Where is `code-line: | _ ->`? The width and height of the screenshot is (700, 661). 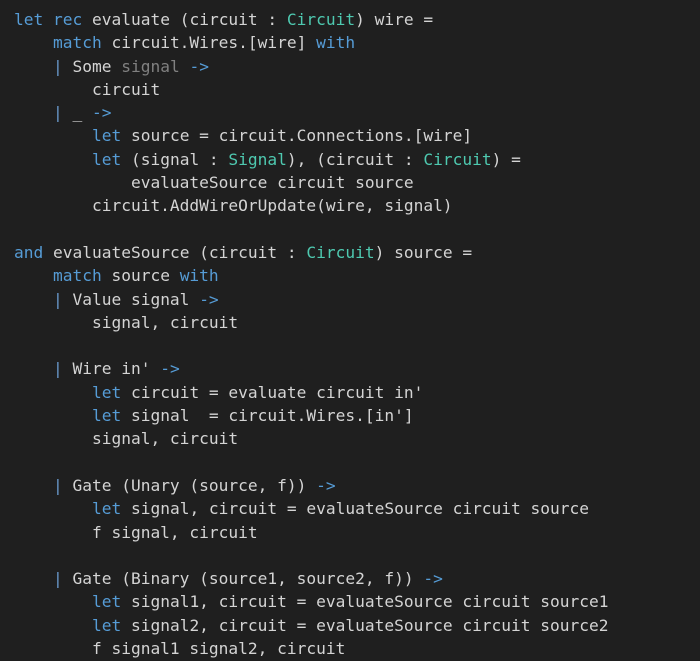
code-line: | _ -> is located at coordinates (357, 112).